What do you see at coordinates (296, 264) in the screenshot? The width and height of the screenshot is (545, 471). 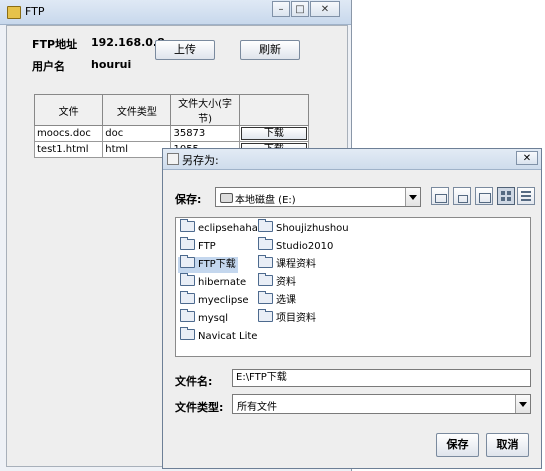 I see `folder-name: 课程资料` at bounding box center [296, 264].